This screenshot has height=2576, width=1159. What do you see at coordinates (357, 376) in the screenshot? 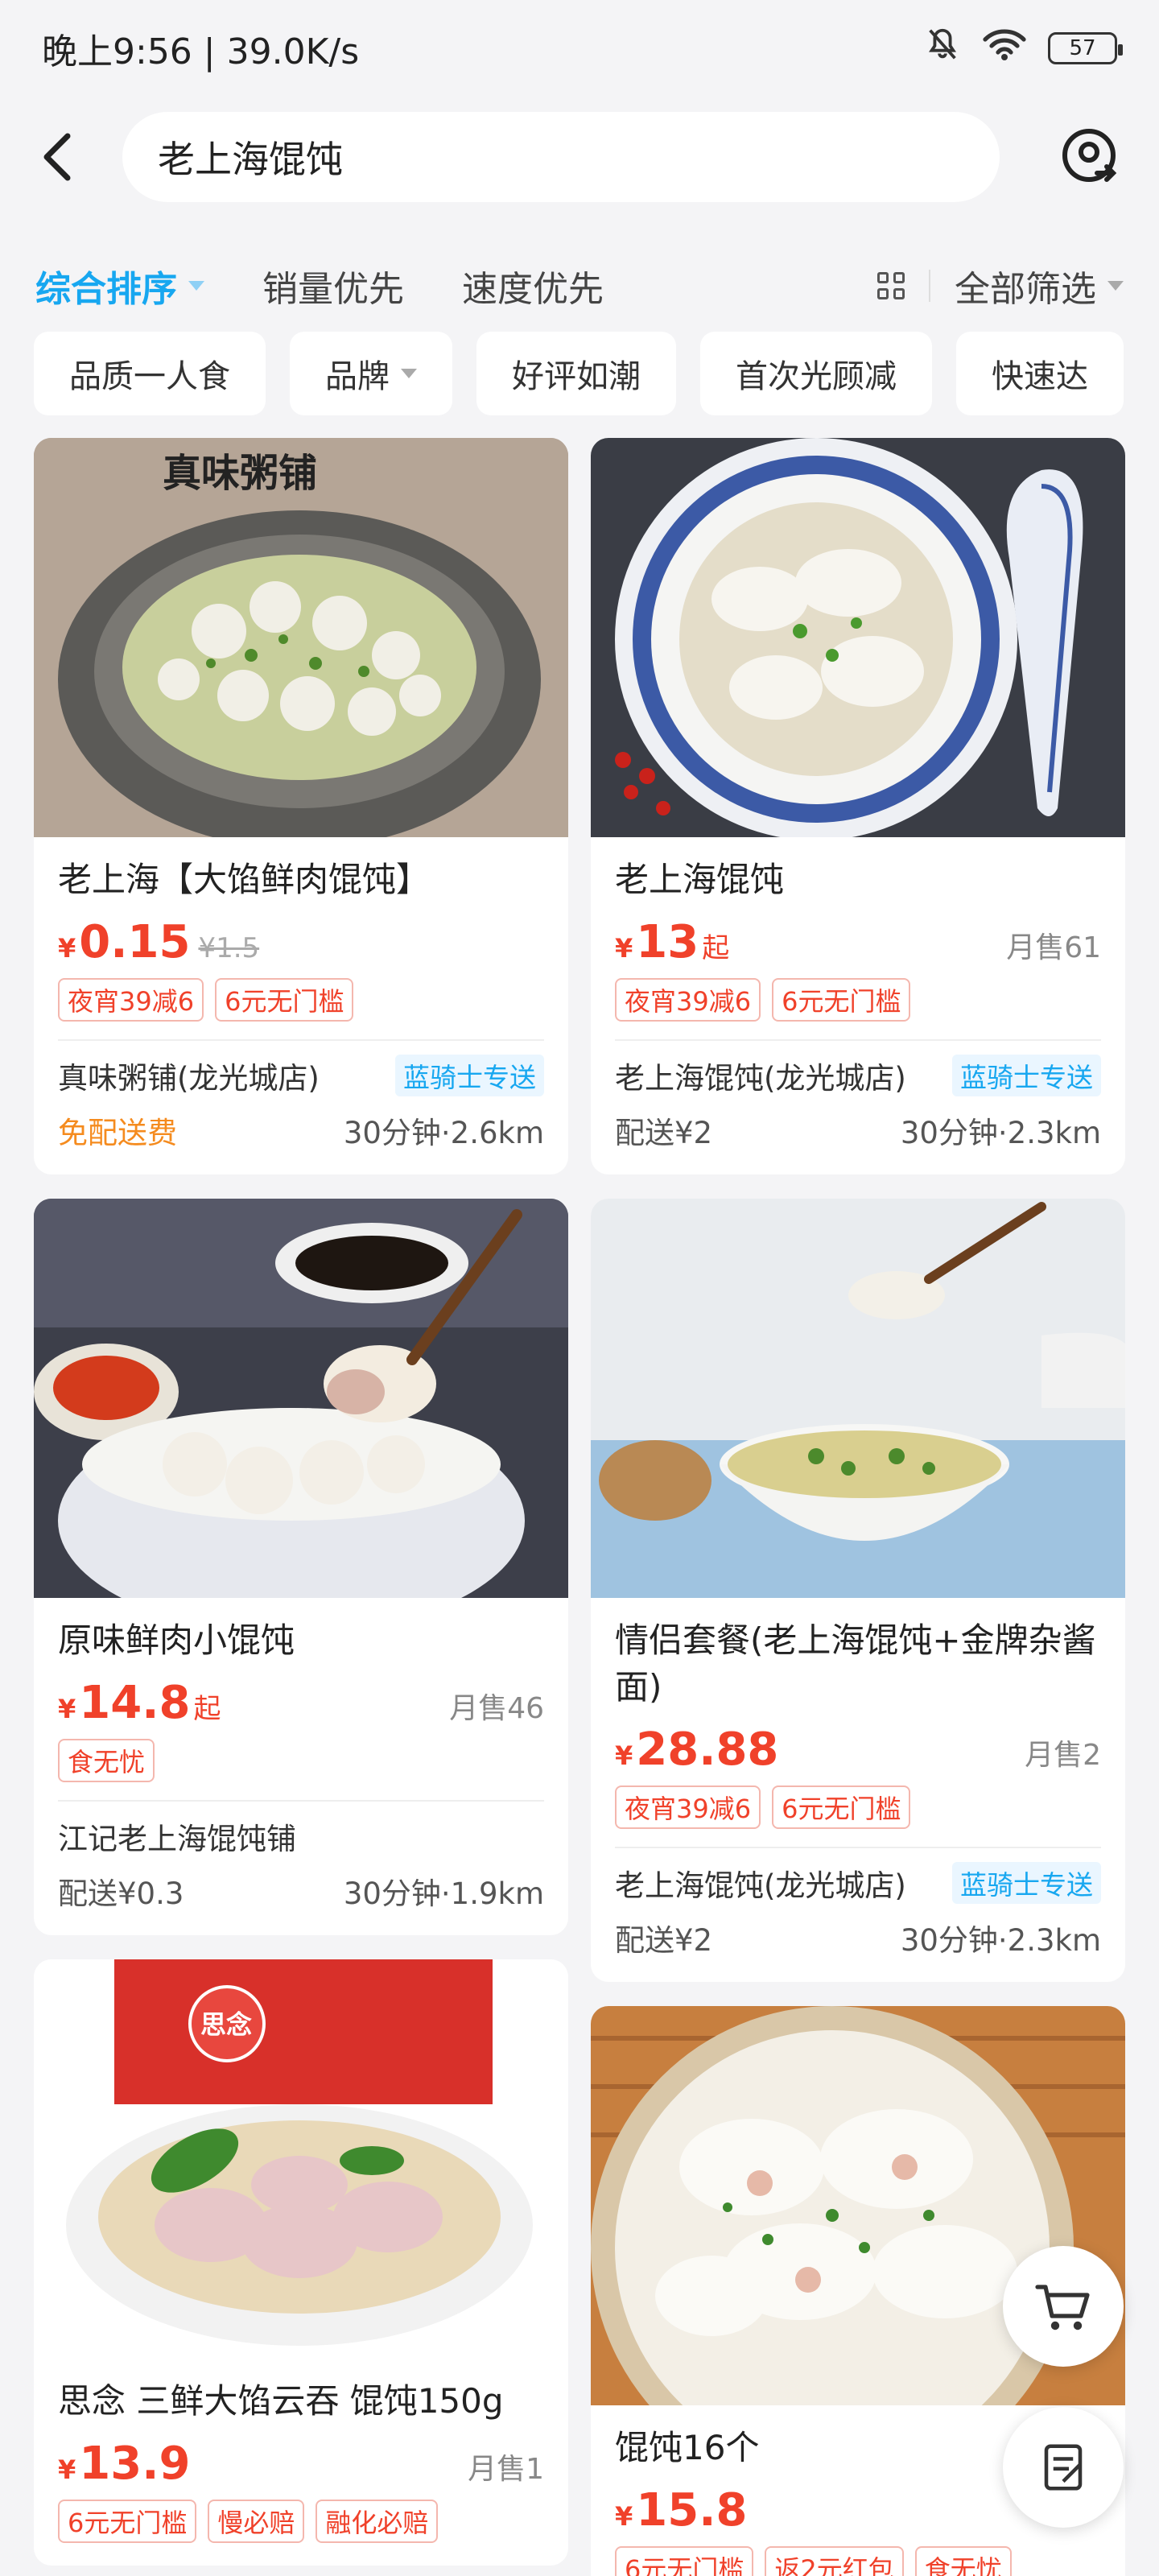
I see `chip-label: 品牌` at bounding box center [357, 376].